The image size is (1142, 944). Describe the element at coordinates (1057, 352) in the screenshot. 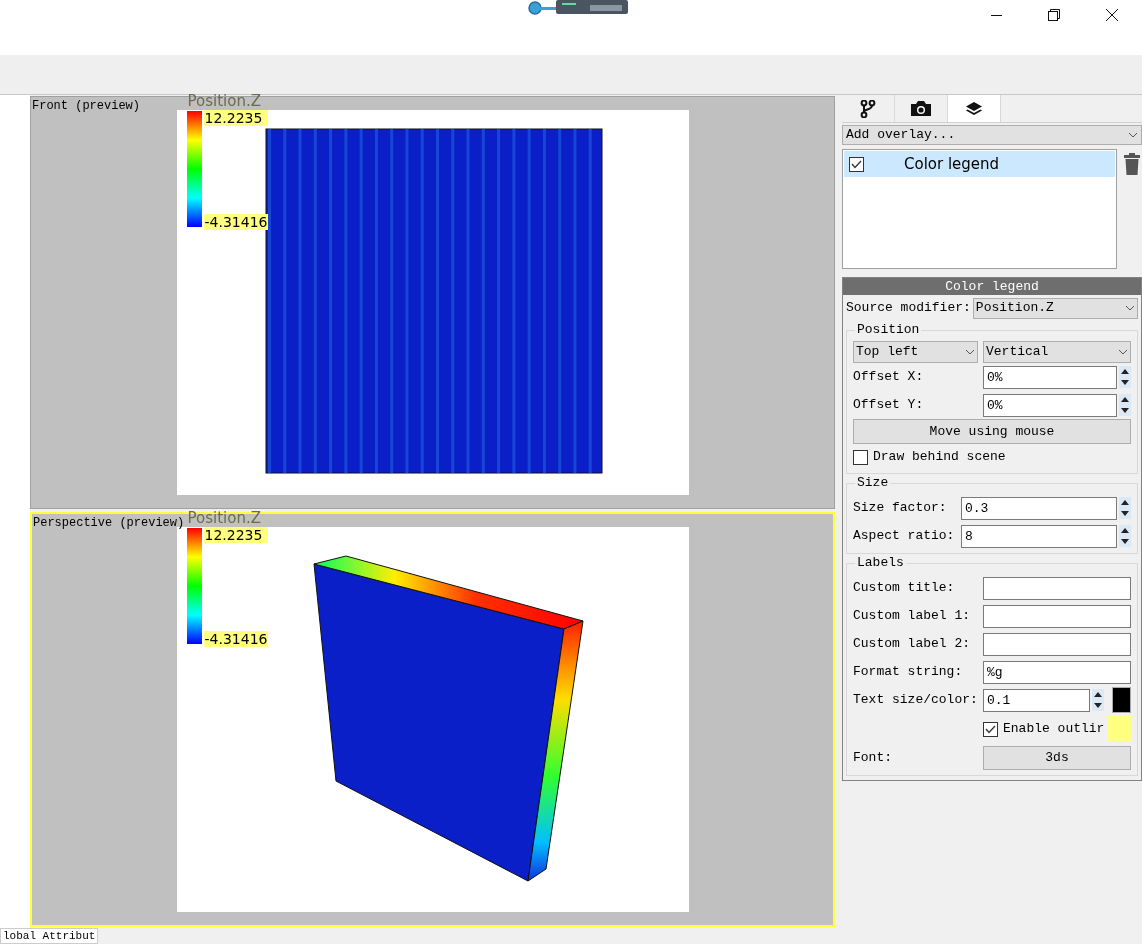

I see `orientation-dropdown: Vertical` at that location.